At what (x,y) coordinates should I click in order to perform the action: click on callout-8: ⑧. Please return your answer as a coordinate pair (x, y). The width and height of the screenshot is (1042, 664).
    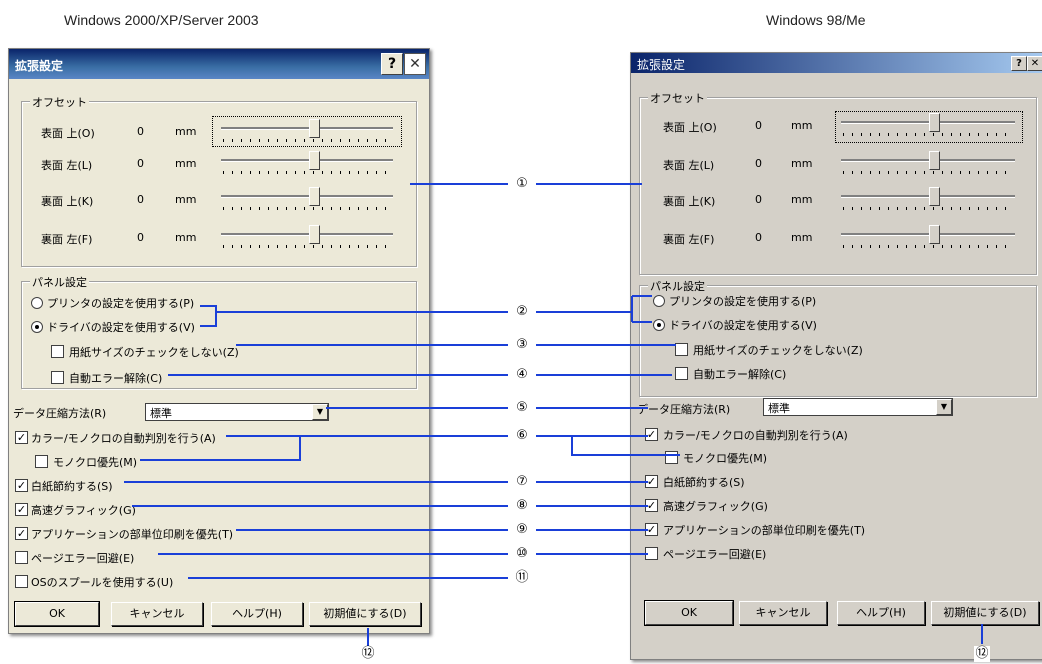
    Looking at the image, I should click on (522, 506).